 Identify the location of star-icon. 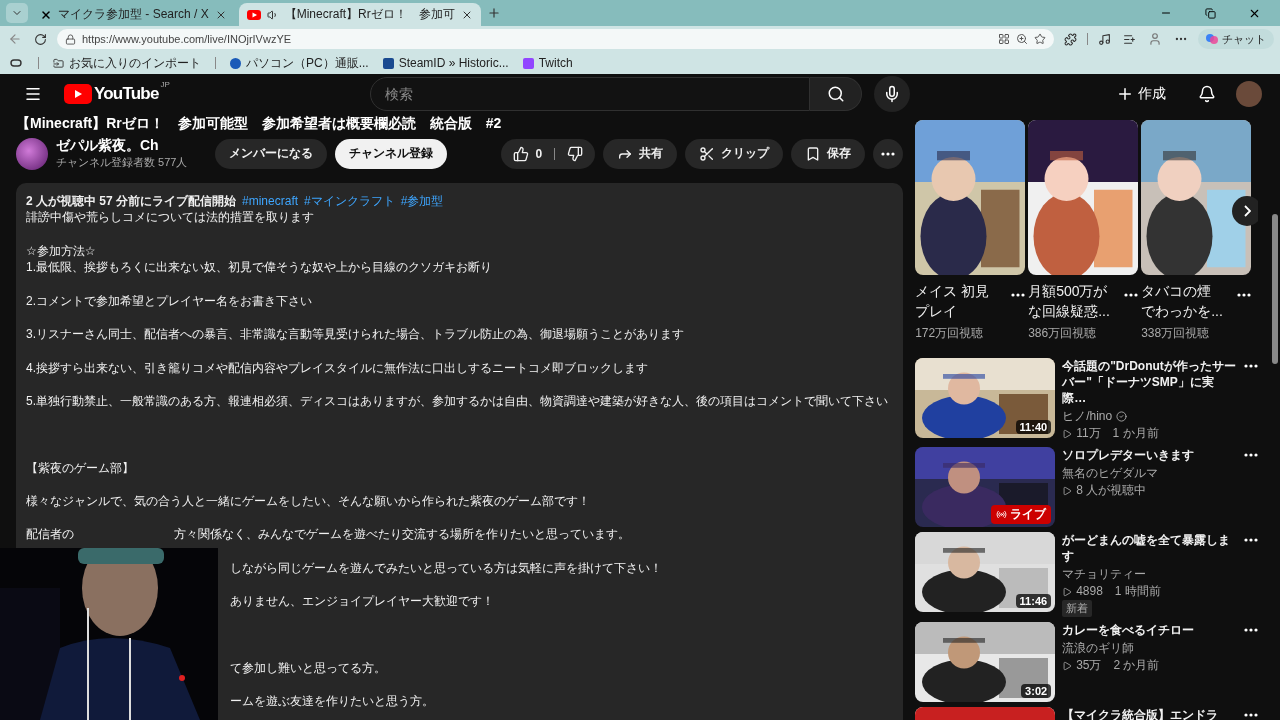
(1040, 39).